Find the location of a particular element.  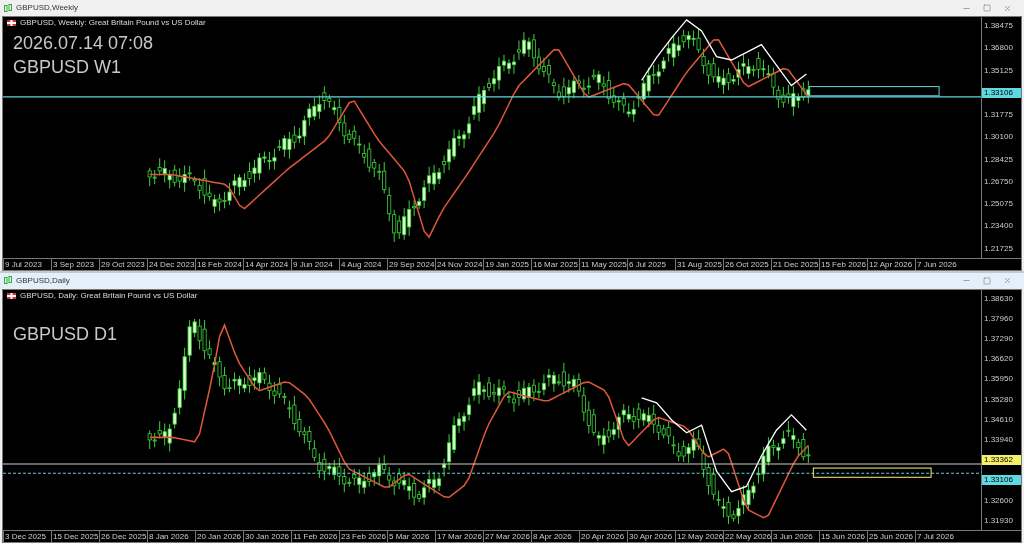

time-label: 15 Dec 2025 is located at coordinates (75, 536).